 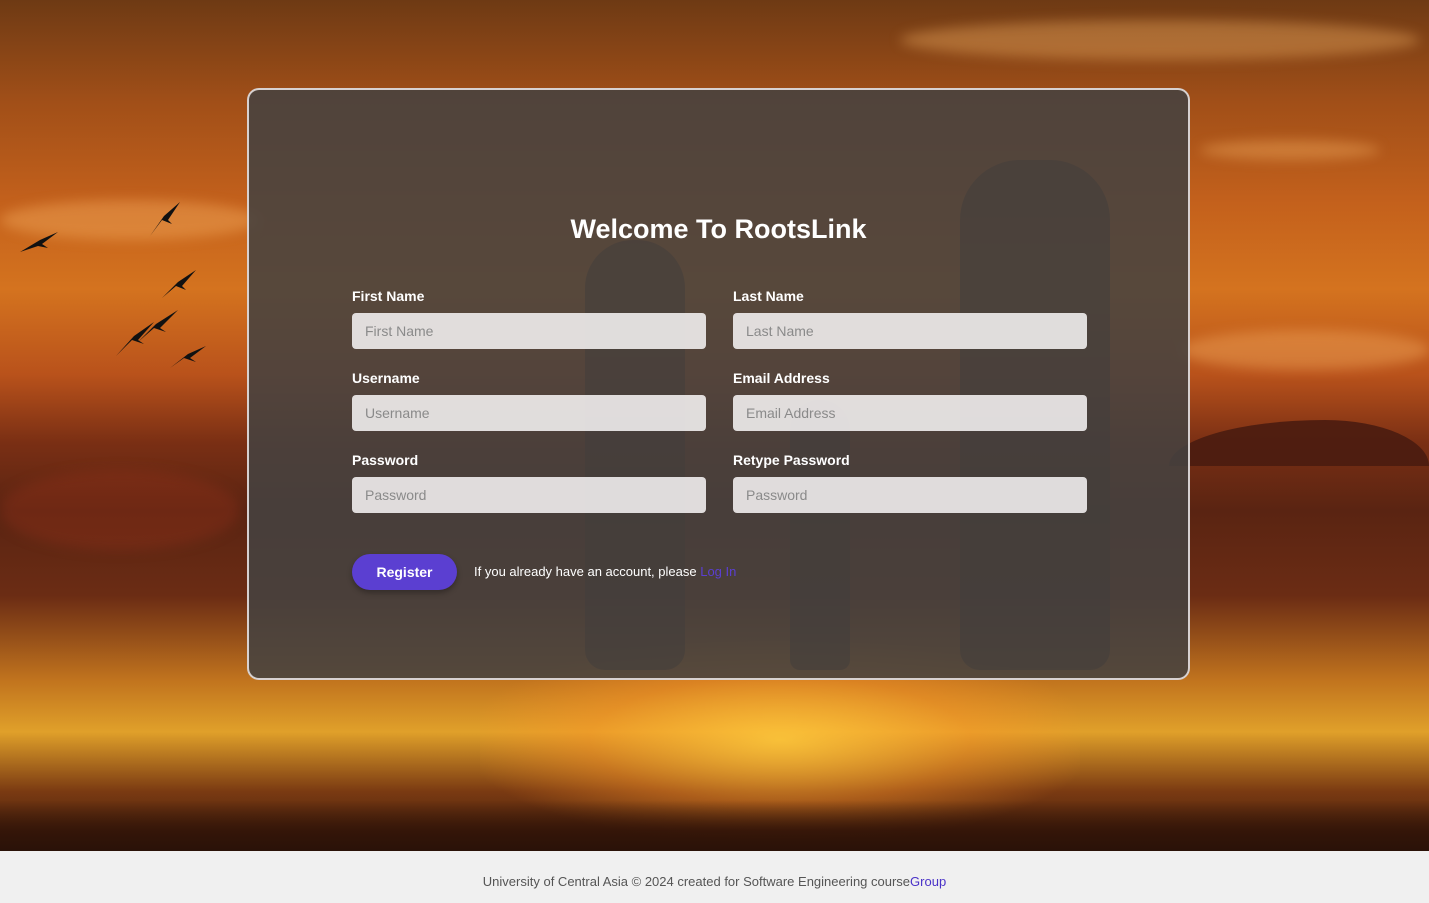 I want to click on login-prompt-text: If you already have an account, please, so click(x=587, y=571).